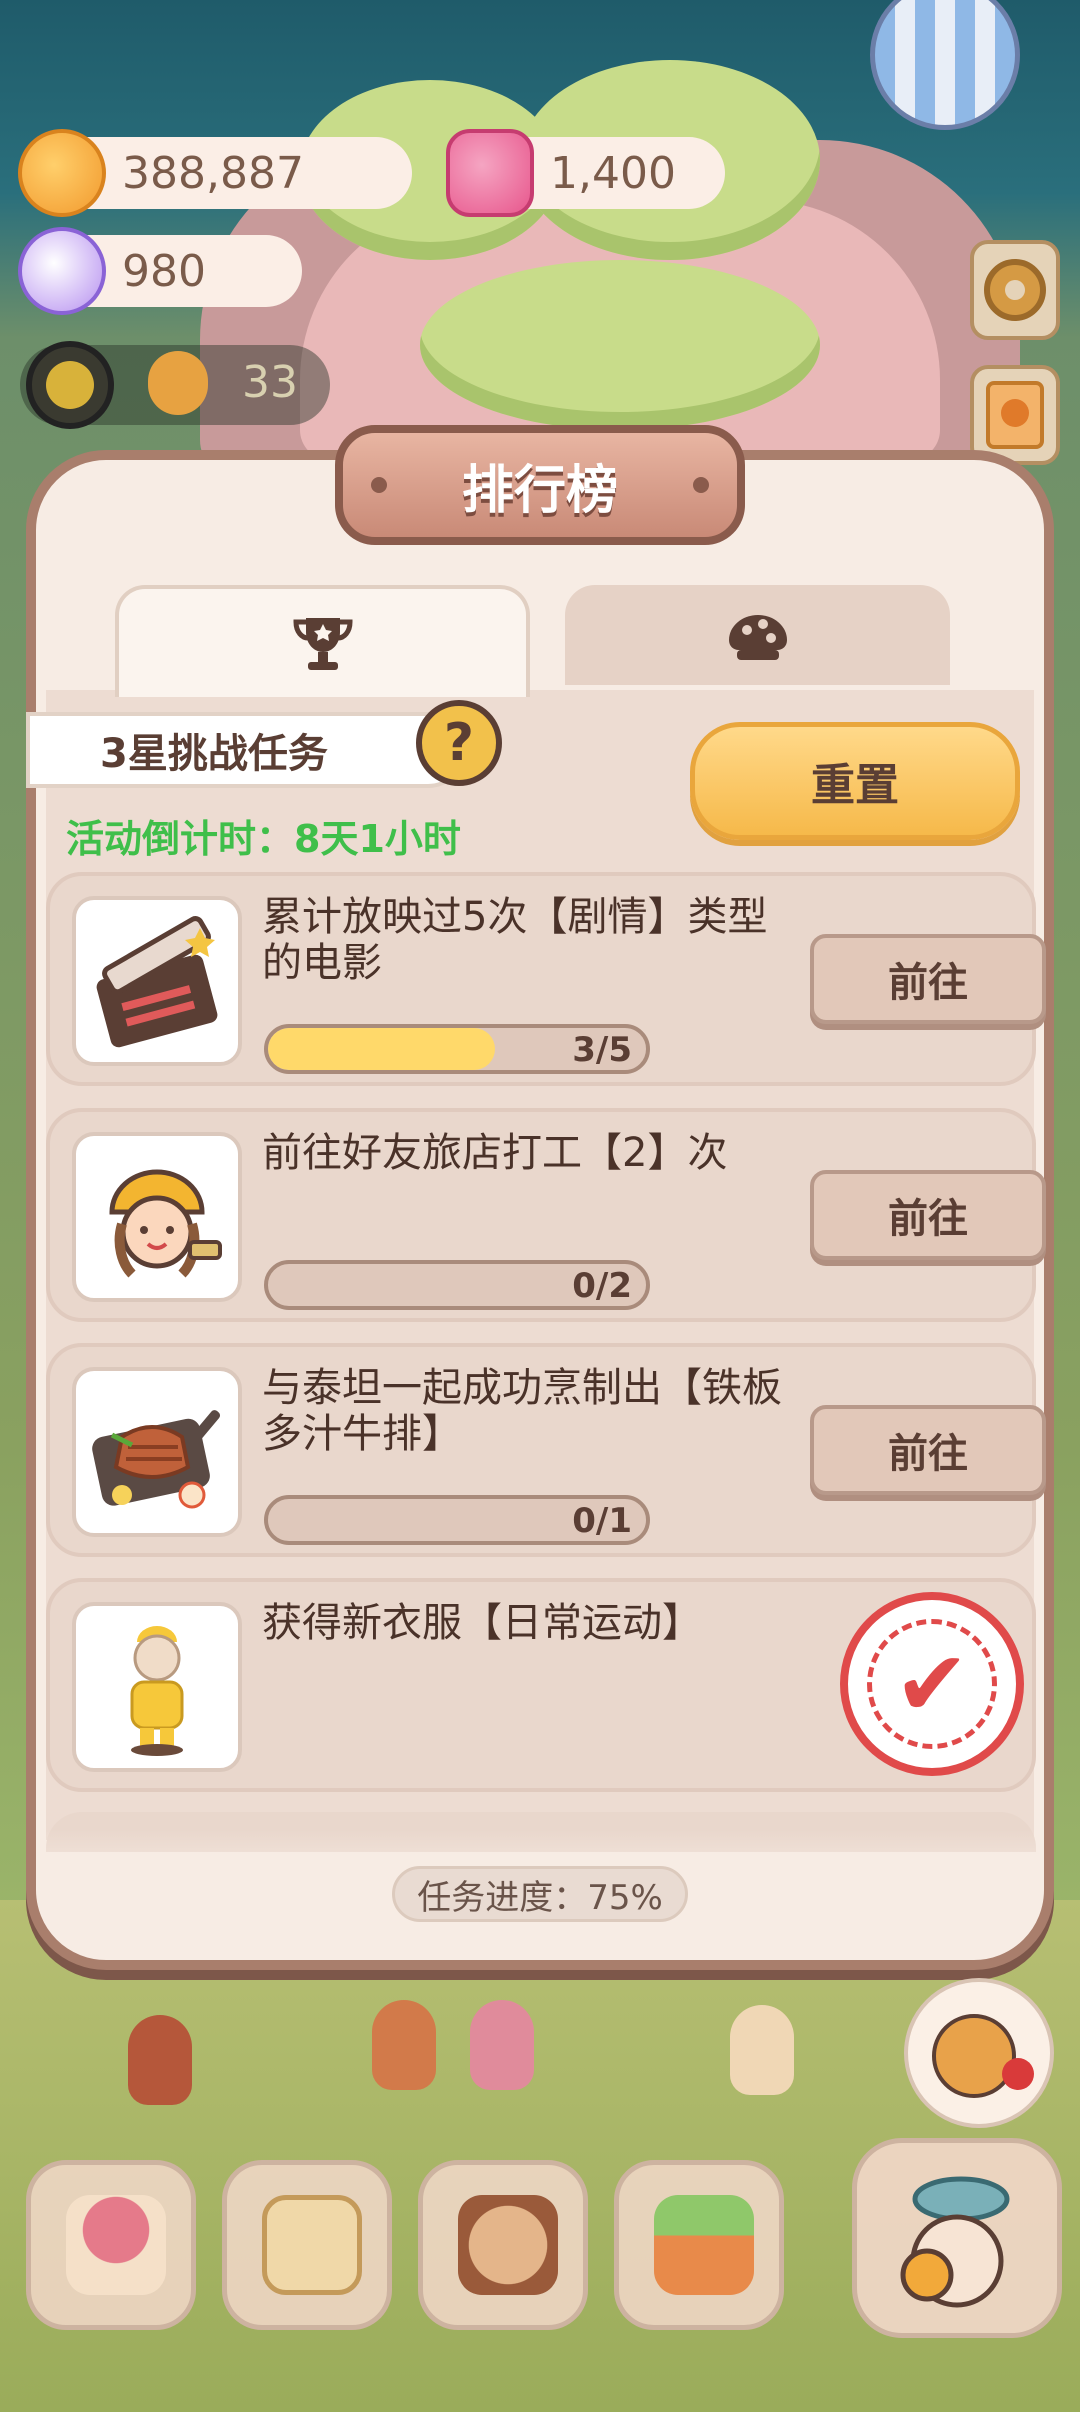 This screenshot has height=2412, width=1080. Describe the element at coordinates (263, 839) in the screenshot. I see `event-countdown: 活动倒计时：8天1小时` at that location.